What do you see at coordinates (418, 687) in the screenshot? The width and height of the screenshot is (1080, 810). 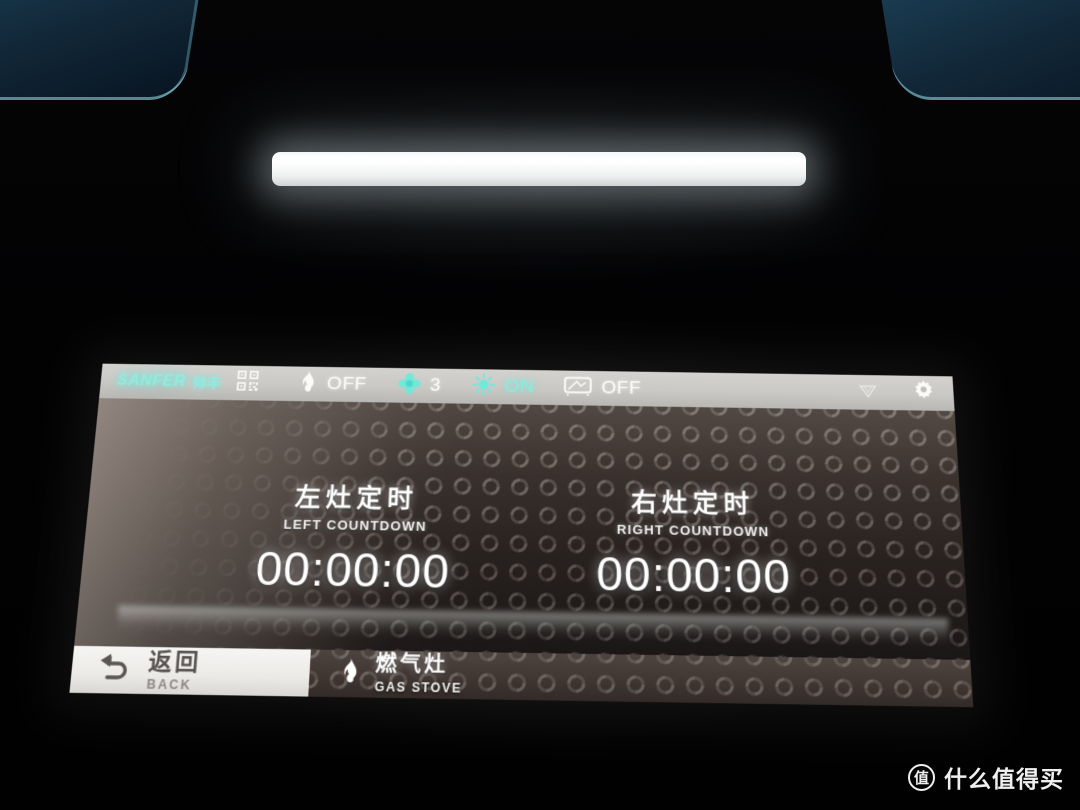 I see `gas-stove-label-en: GAS STOVE` at bounding box center [418, 687].